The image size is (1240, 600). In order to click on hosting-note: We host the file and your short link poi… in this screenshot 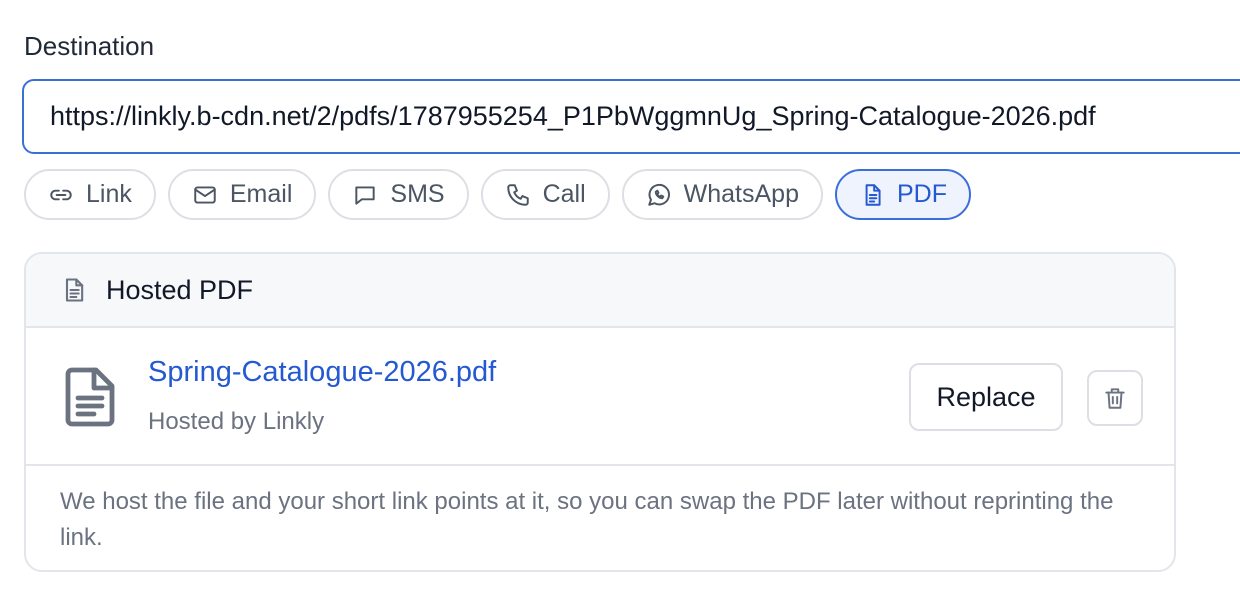, I will do `click(587, 519)`.